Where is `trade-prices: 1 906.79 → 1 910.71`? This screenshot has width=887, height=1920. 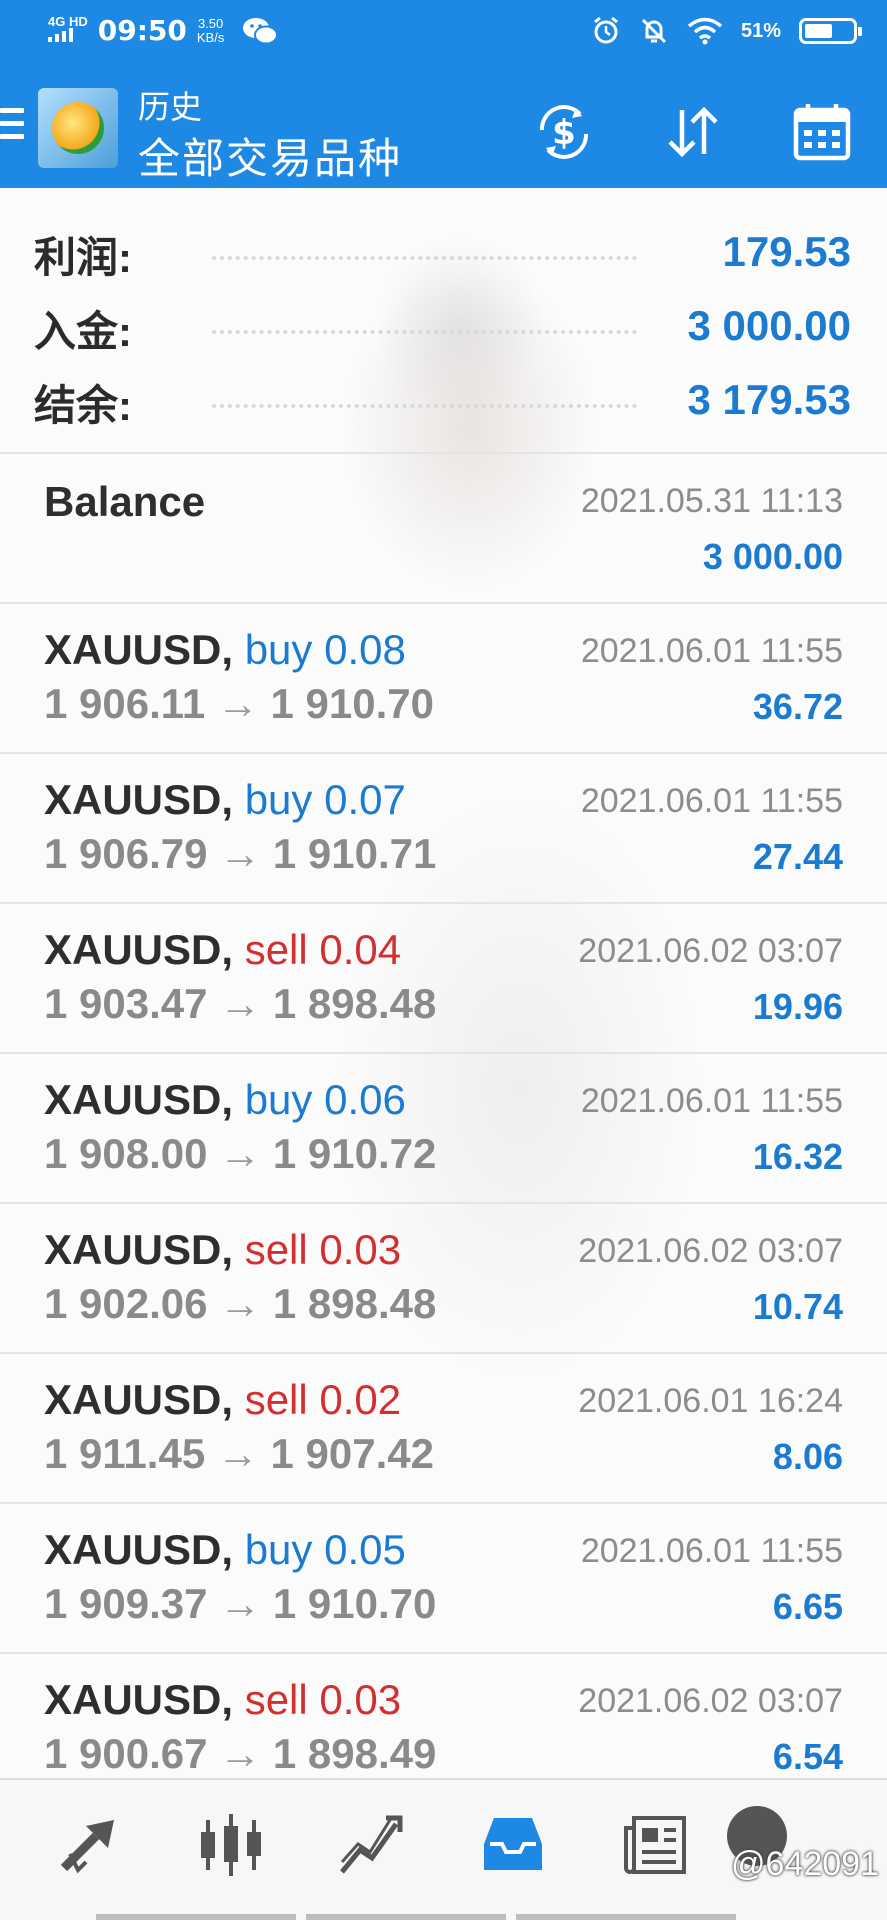 trade-prices: 1 906.79 → 1 910.71 is located at coordinates (240, 854).